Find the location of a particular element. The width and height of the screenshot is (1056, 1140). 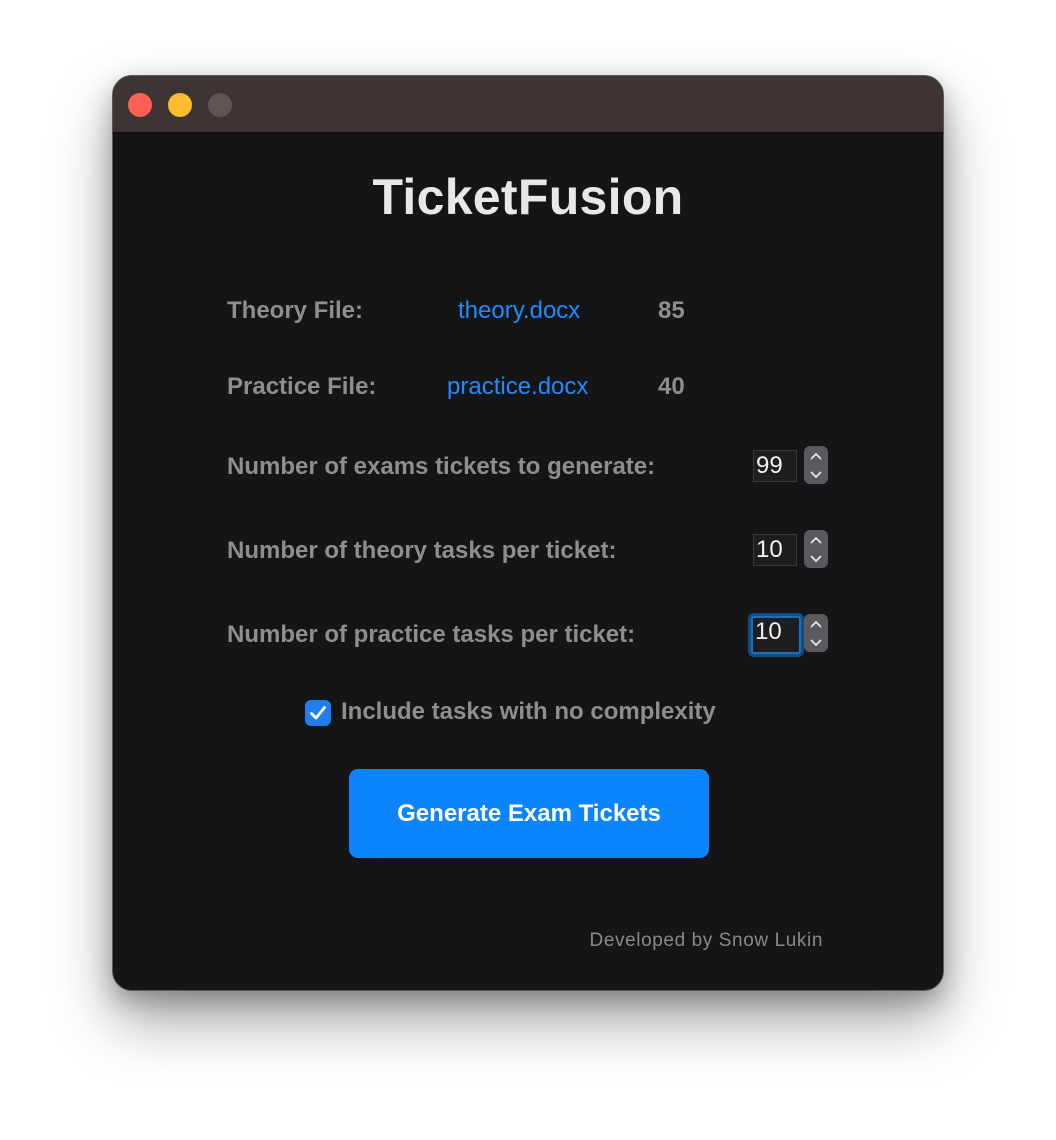

practice-tasks-stepper is located at coordinates (816, 633).